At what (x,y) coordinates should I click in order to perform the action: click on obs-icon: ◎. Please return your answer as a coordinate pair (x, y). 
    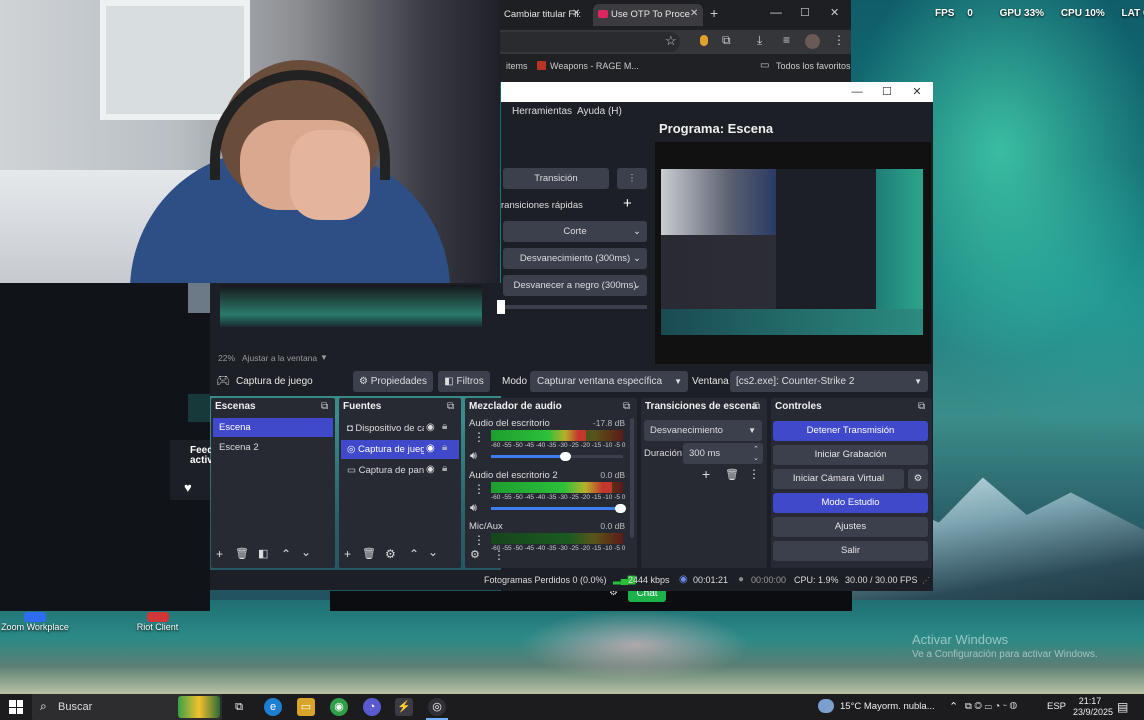
    Looking at the image, I should click on (437, 707).